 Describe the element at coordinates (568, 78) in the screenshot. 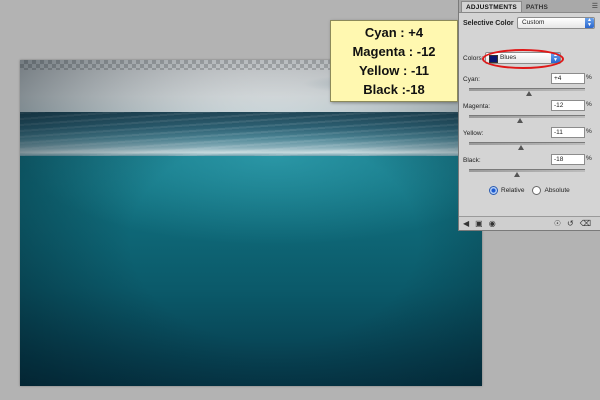

I see `value-input-cyan: +4` at that location.